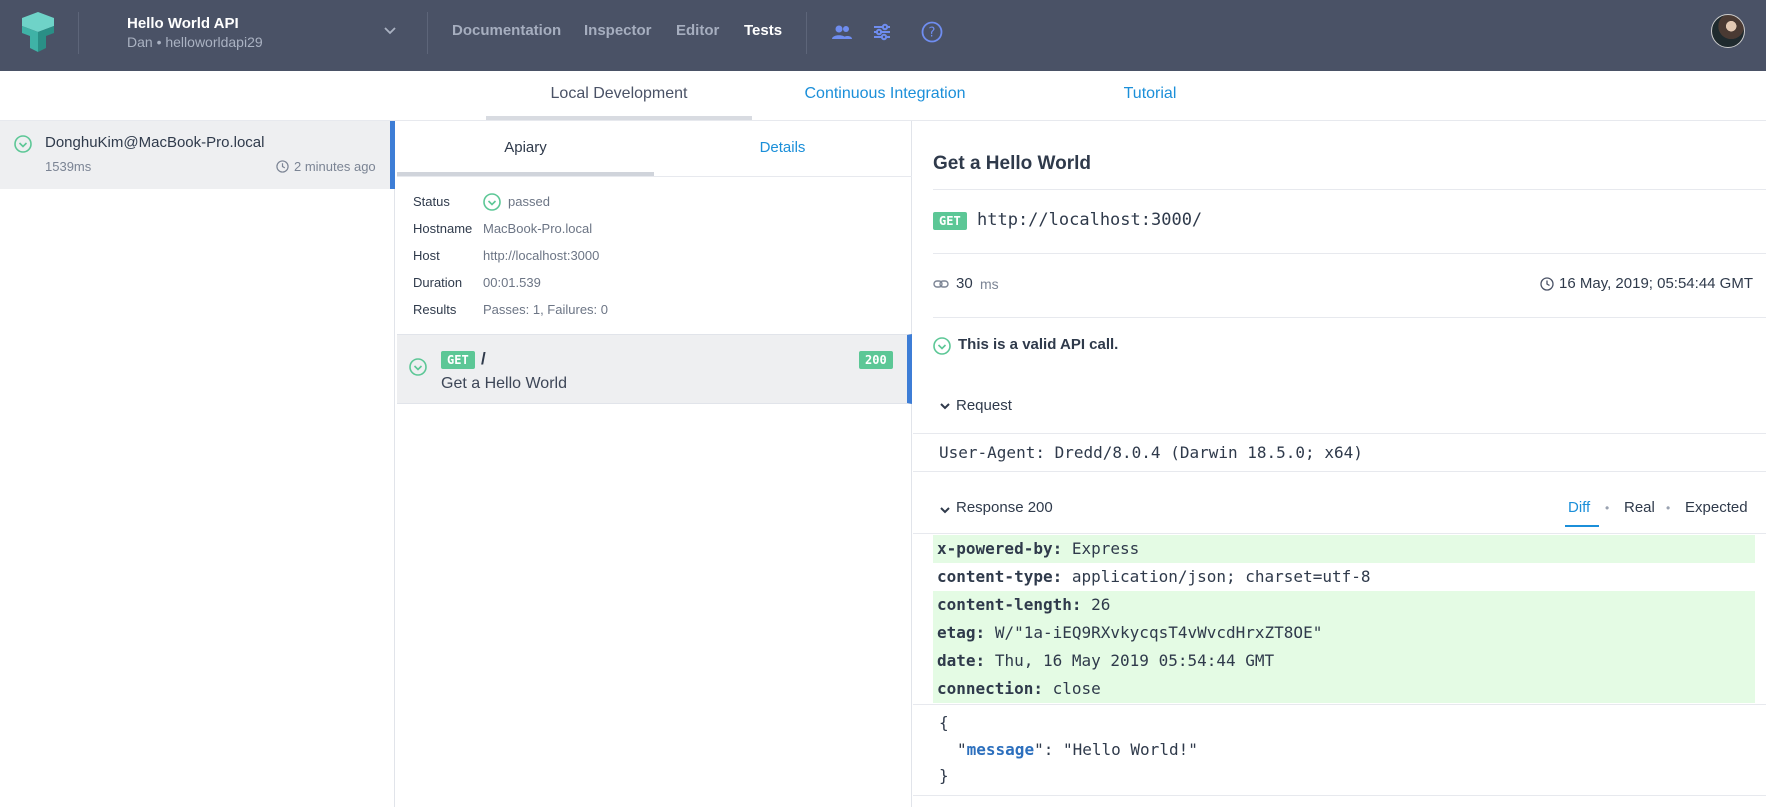  What do you see at coordinates (1000, 576) in the screenshot?
I see `header-key: content-type:` at bounding box center [1000, 576].